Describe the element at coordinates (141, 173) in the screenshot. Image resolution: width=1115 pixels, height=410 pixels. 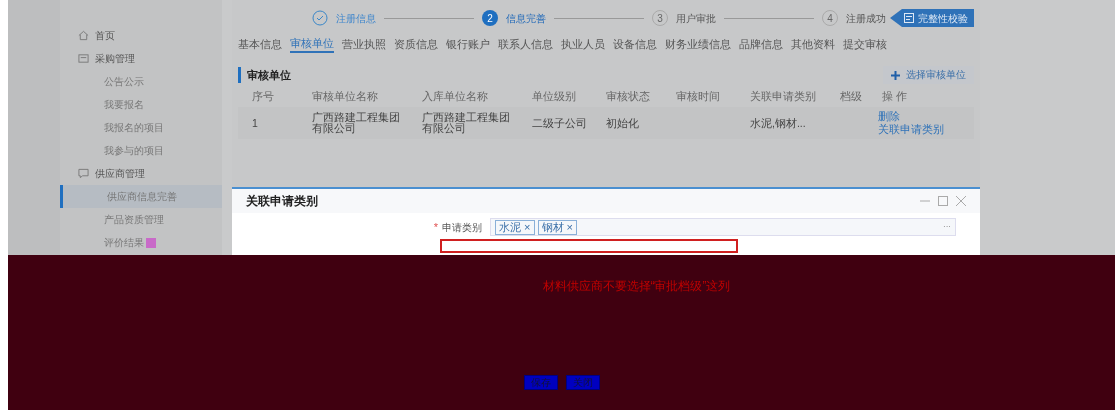
I see `sidebar-item: 供应商管理` at that location.